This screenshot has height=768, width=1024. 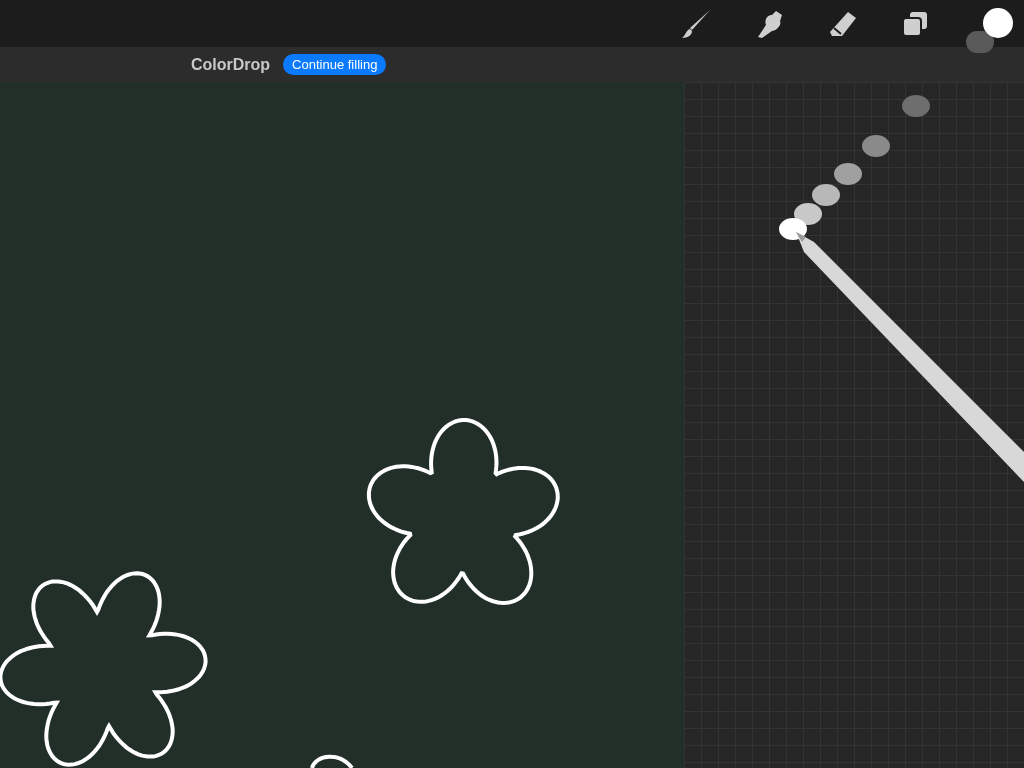 What do you see at coordinates (843, 23) in the screenshot?
I see `eraser-icon` at bounding box center [843, 23].